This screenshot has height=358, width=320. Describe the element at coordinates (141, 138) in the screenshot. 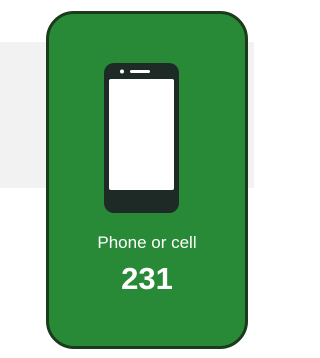

I see `smartphone-icon` at that location.